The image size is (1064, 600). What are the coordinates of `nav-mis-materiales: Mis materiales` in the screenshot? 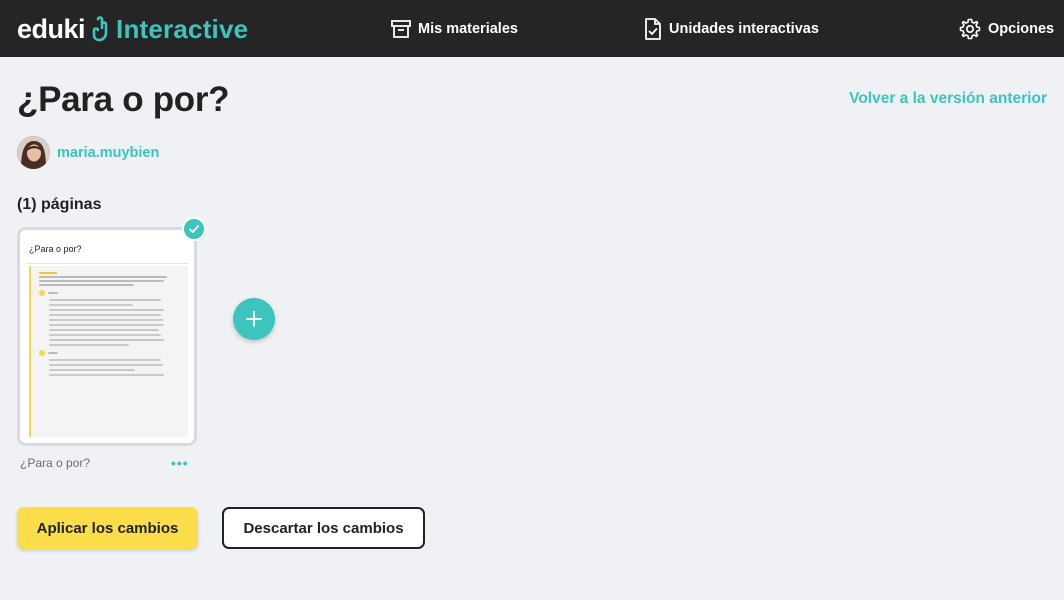 It's located at (454, 29).